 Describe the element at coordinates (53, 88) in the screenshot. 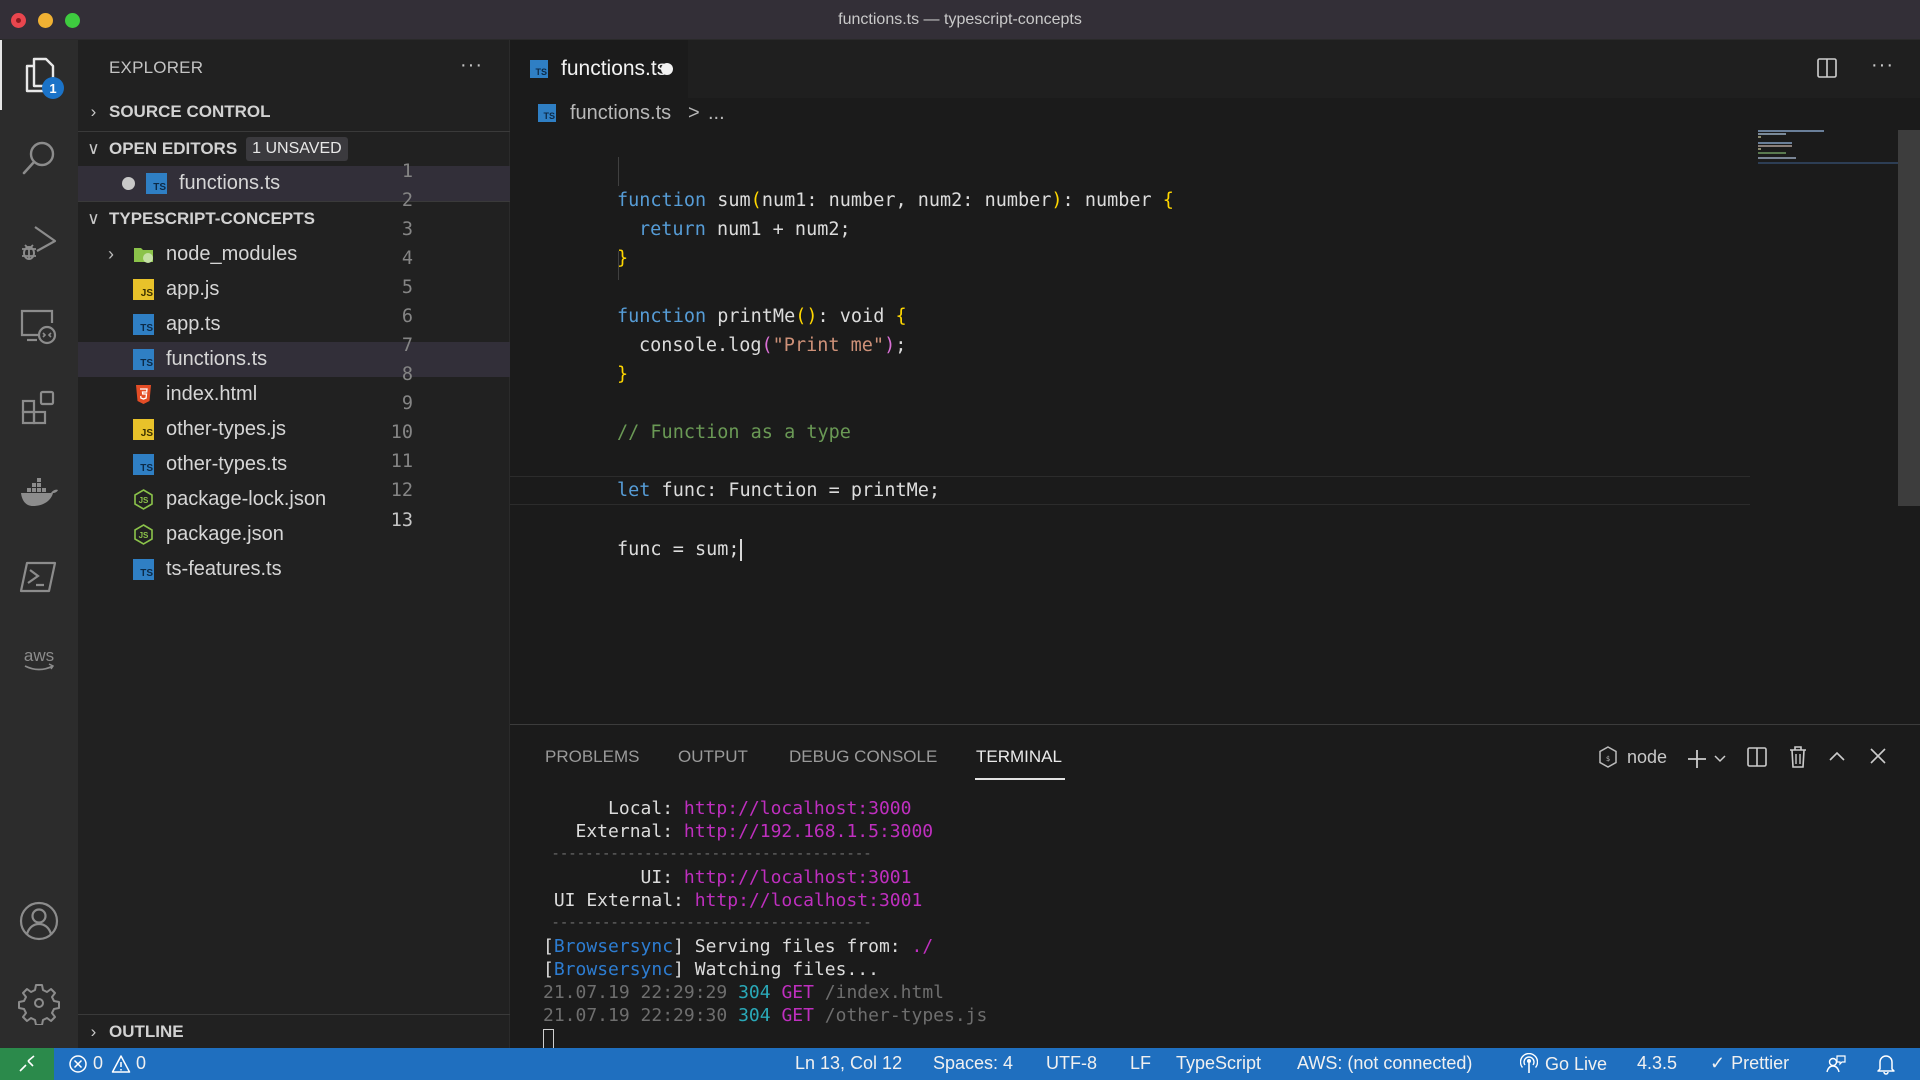

I see `explorer-badge: 1` at that location.